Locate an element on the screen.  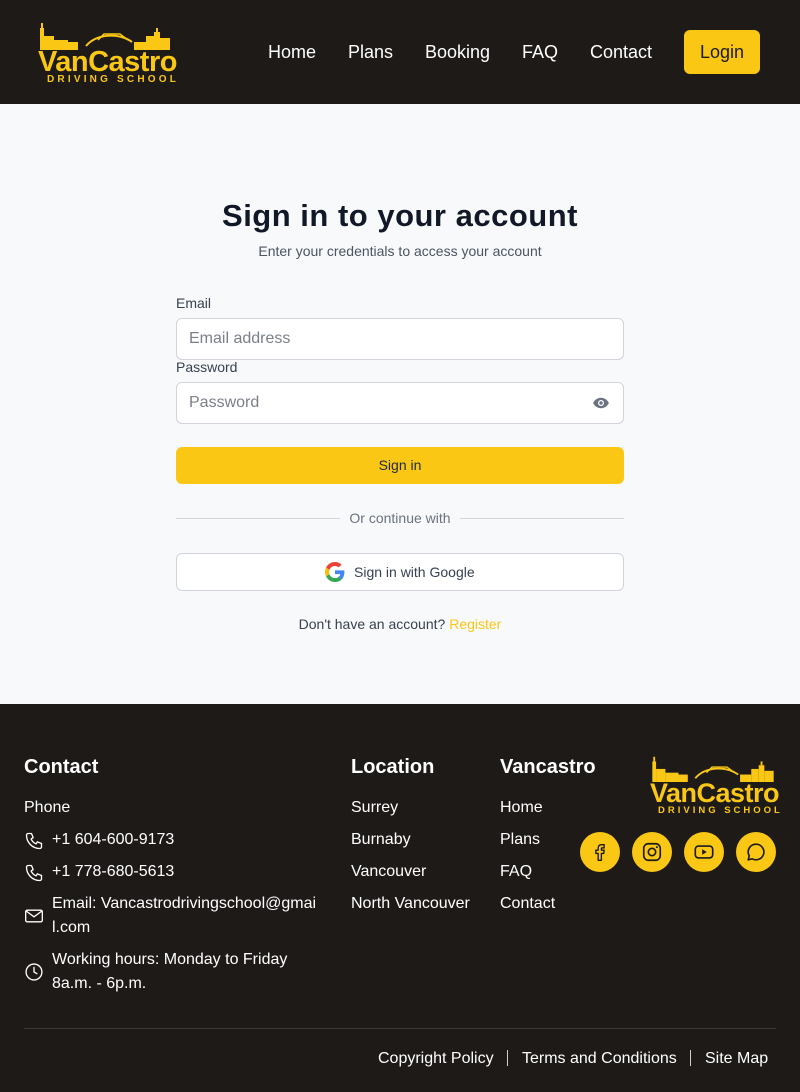
footer-location-surrey: Surrey is located at coordinates (374, 808).